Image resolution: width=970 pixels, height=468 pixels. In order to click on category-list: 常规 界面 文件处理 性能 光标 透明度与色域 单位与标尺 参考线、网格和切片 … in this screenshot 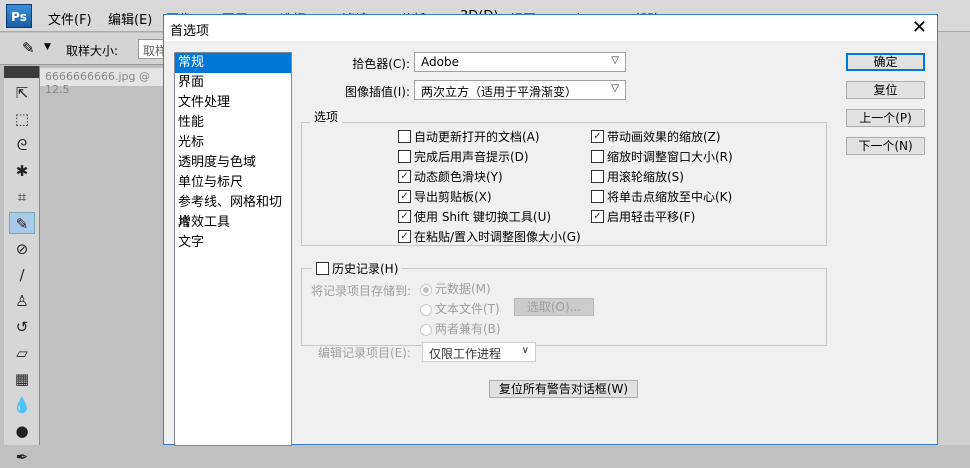, I will do `click(233, 249)`.